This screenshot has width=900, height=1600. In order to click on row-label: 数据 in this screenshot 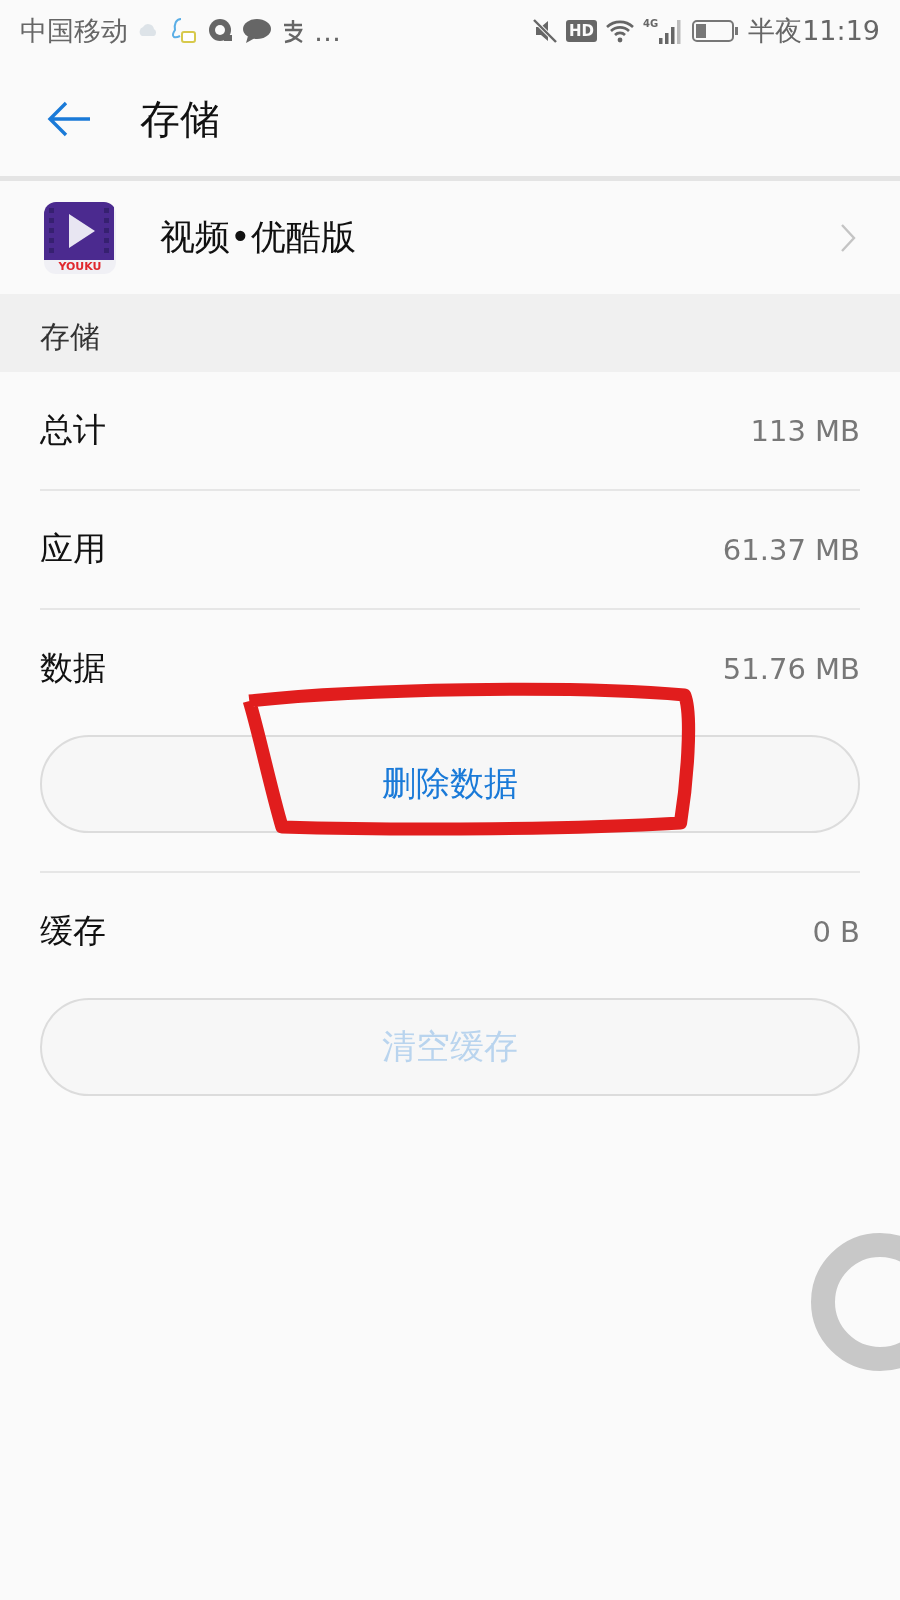, I will do `click(73, 668)`.